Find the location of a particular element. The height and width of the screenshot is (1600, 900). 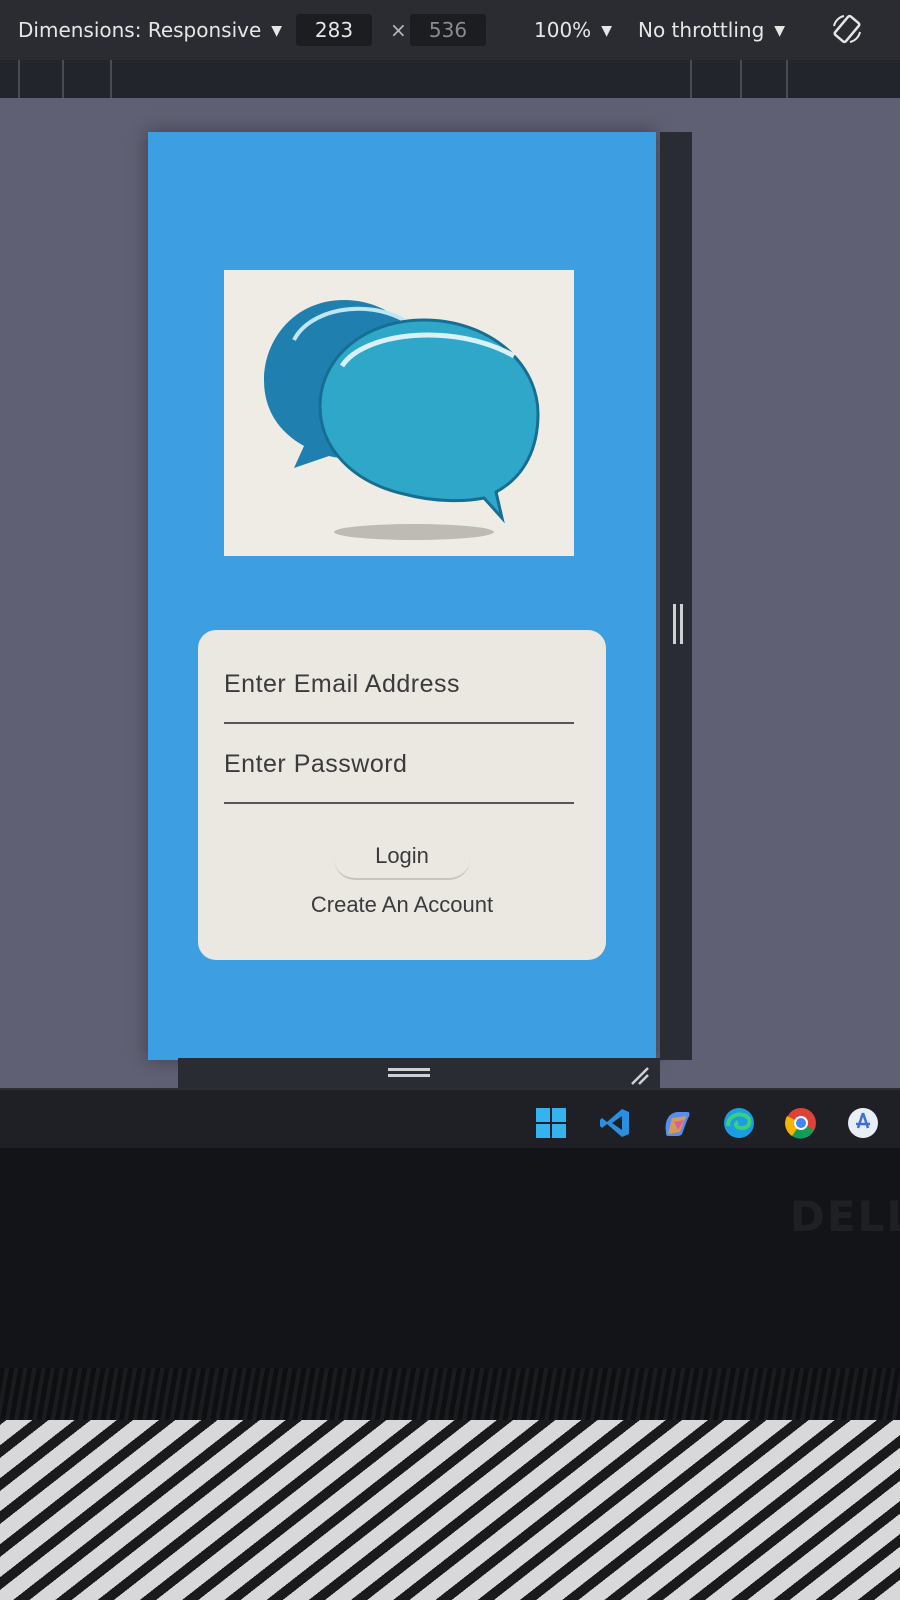

width-input: 283 is located at coordinates (334, 30).